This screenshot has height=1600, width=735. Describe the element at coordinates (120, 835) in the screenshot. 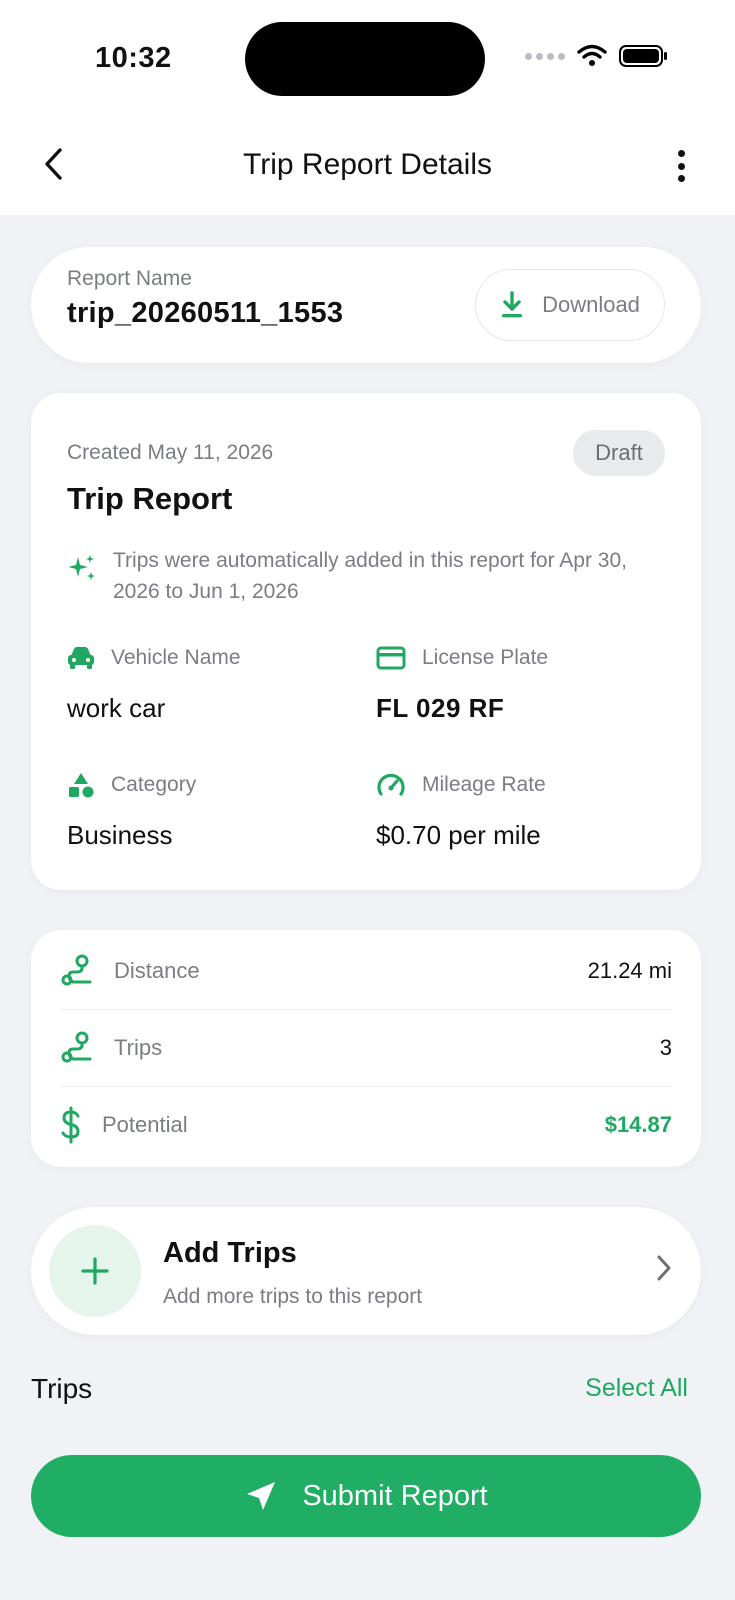

I see `category-value: Business` at that location.